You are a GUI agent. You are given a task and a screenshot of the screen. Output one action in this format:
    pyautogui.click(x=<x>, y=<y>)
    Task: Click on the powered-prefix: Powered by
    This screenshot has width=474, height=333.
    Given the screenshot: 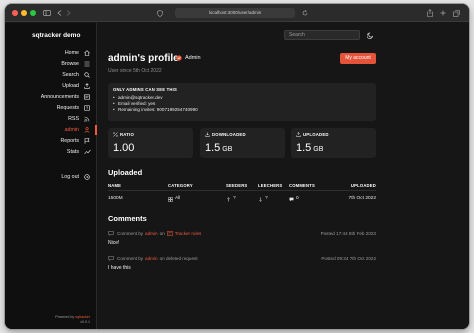 What is the action you would take?
    pyautogui.click(x=65, y=317)
    